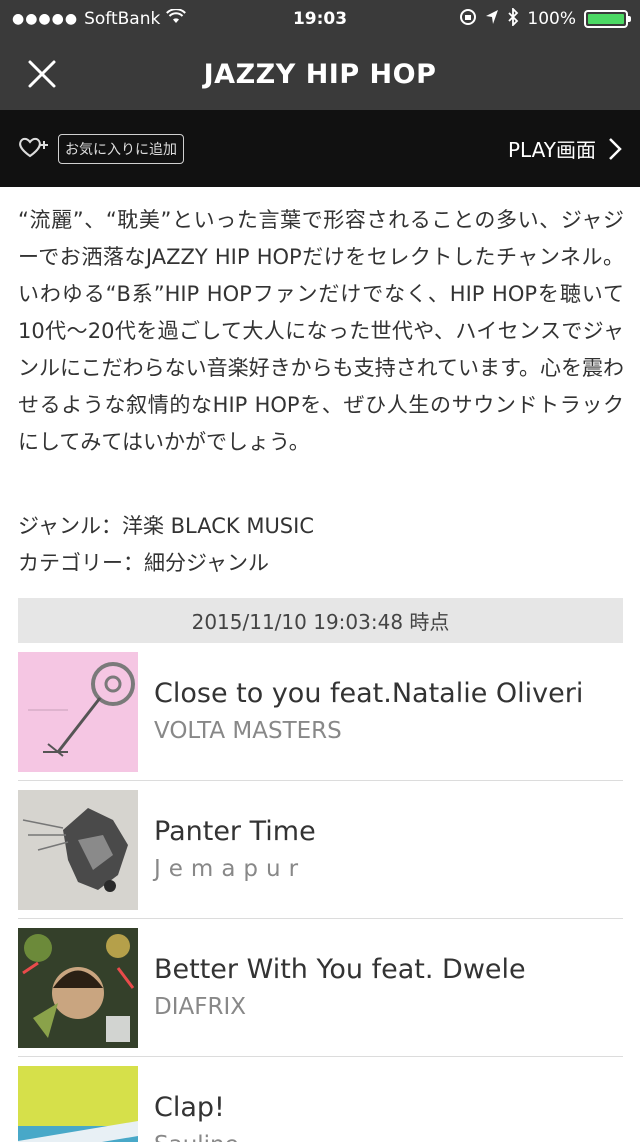 This screenshot has width=640, height=1142. I want to click on track-artist: Sauline, so click(196, 1135).